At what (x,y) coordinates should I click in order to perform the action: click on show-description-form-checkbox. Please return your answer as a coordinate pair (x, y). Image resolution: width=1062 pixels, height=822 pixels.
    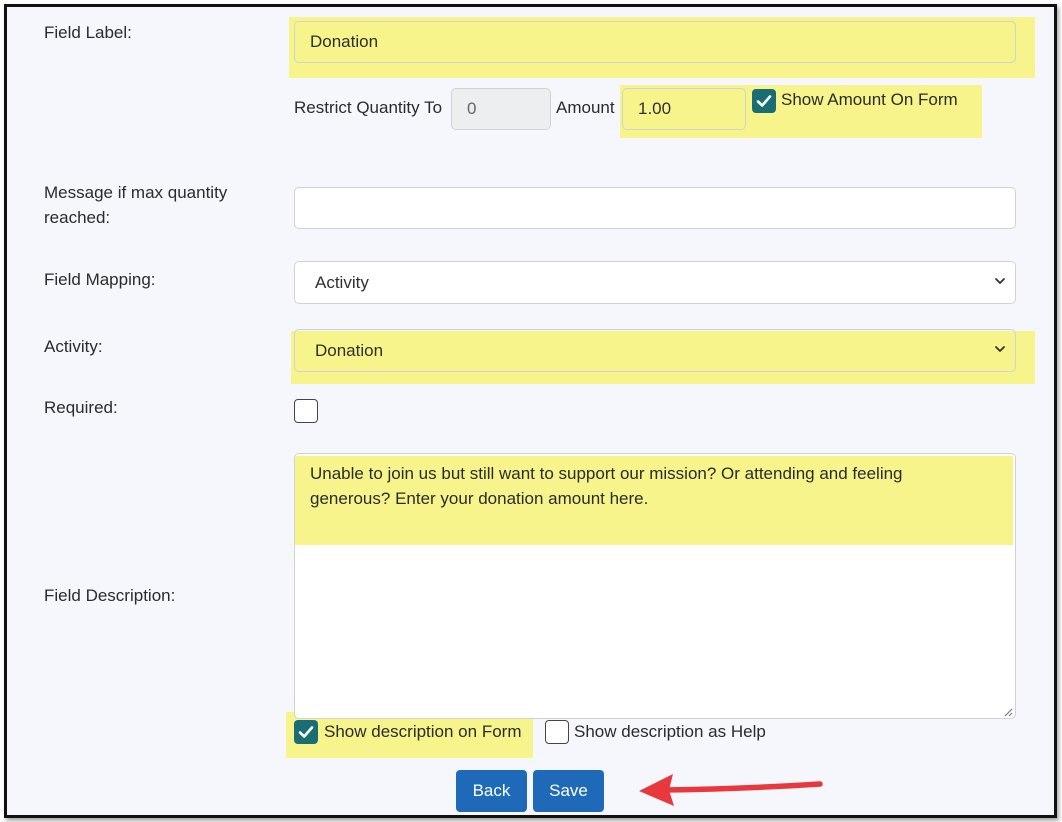
    Looking at the image, I should click on (306, 732).